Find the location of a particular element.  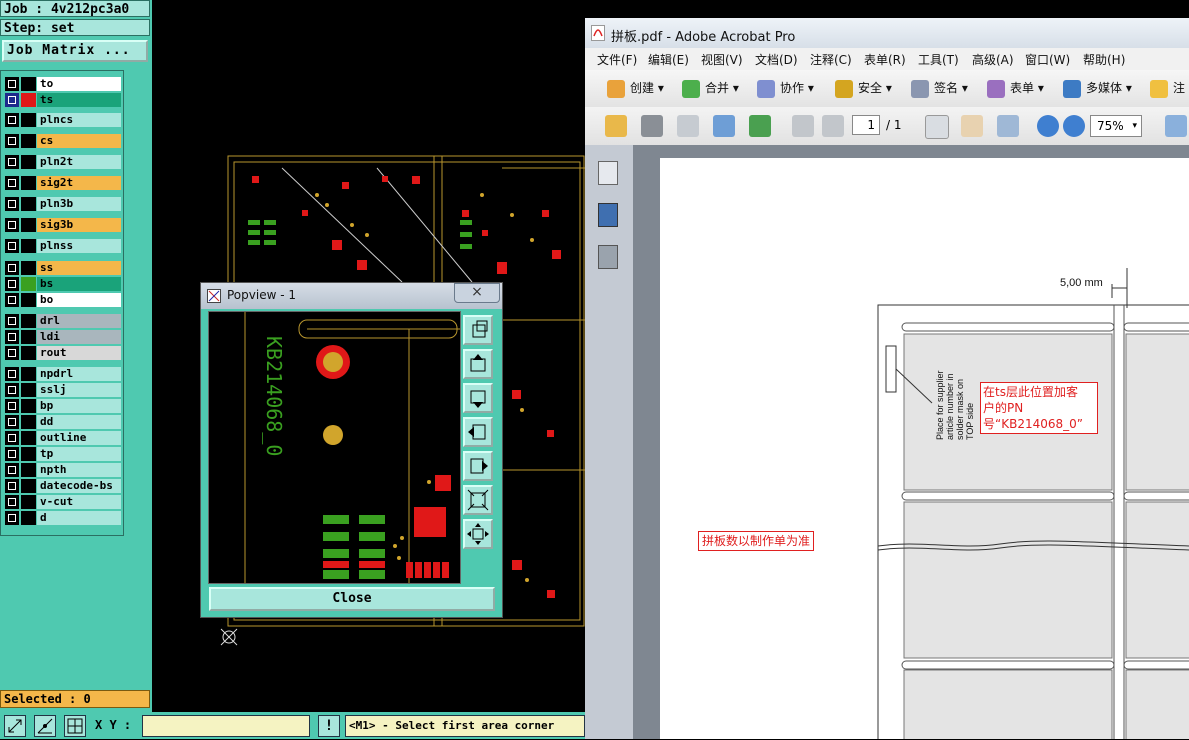

layer-row-to: to is located at coordinates (64, 84).